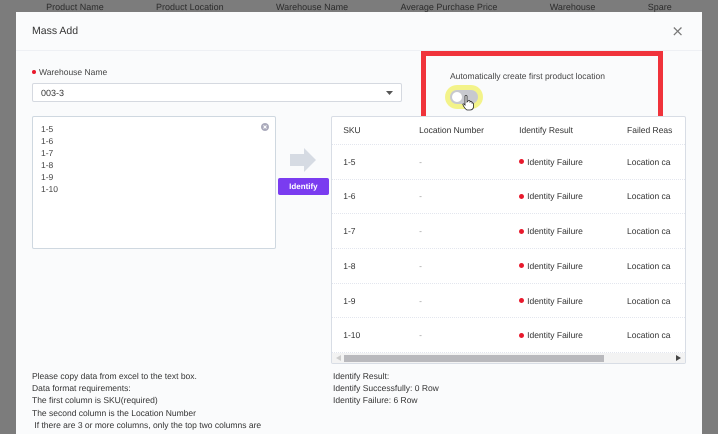  Describe the element at coordinates (312, 7) in the screenshot. I see `column-header: Warehouse Name` at that location.